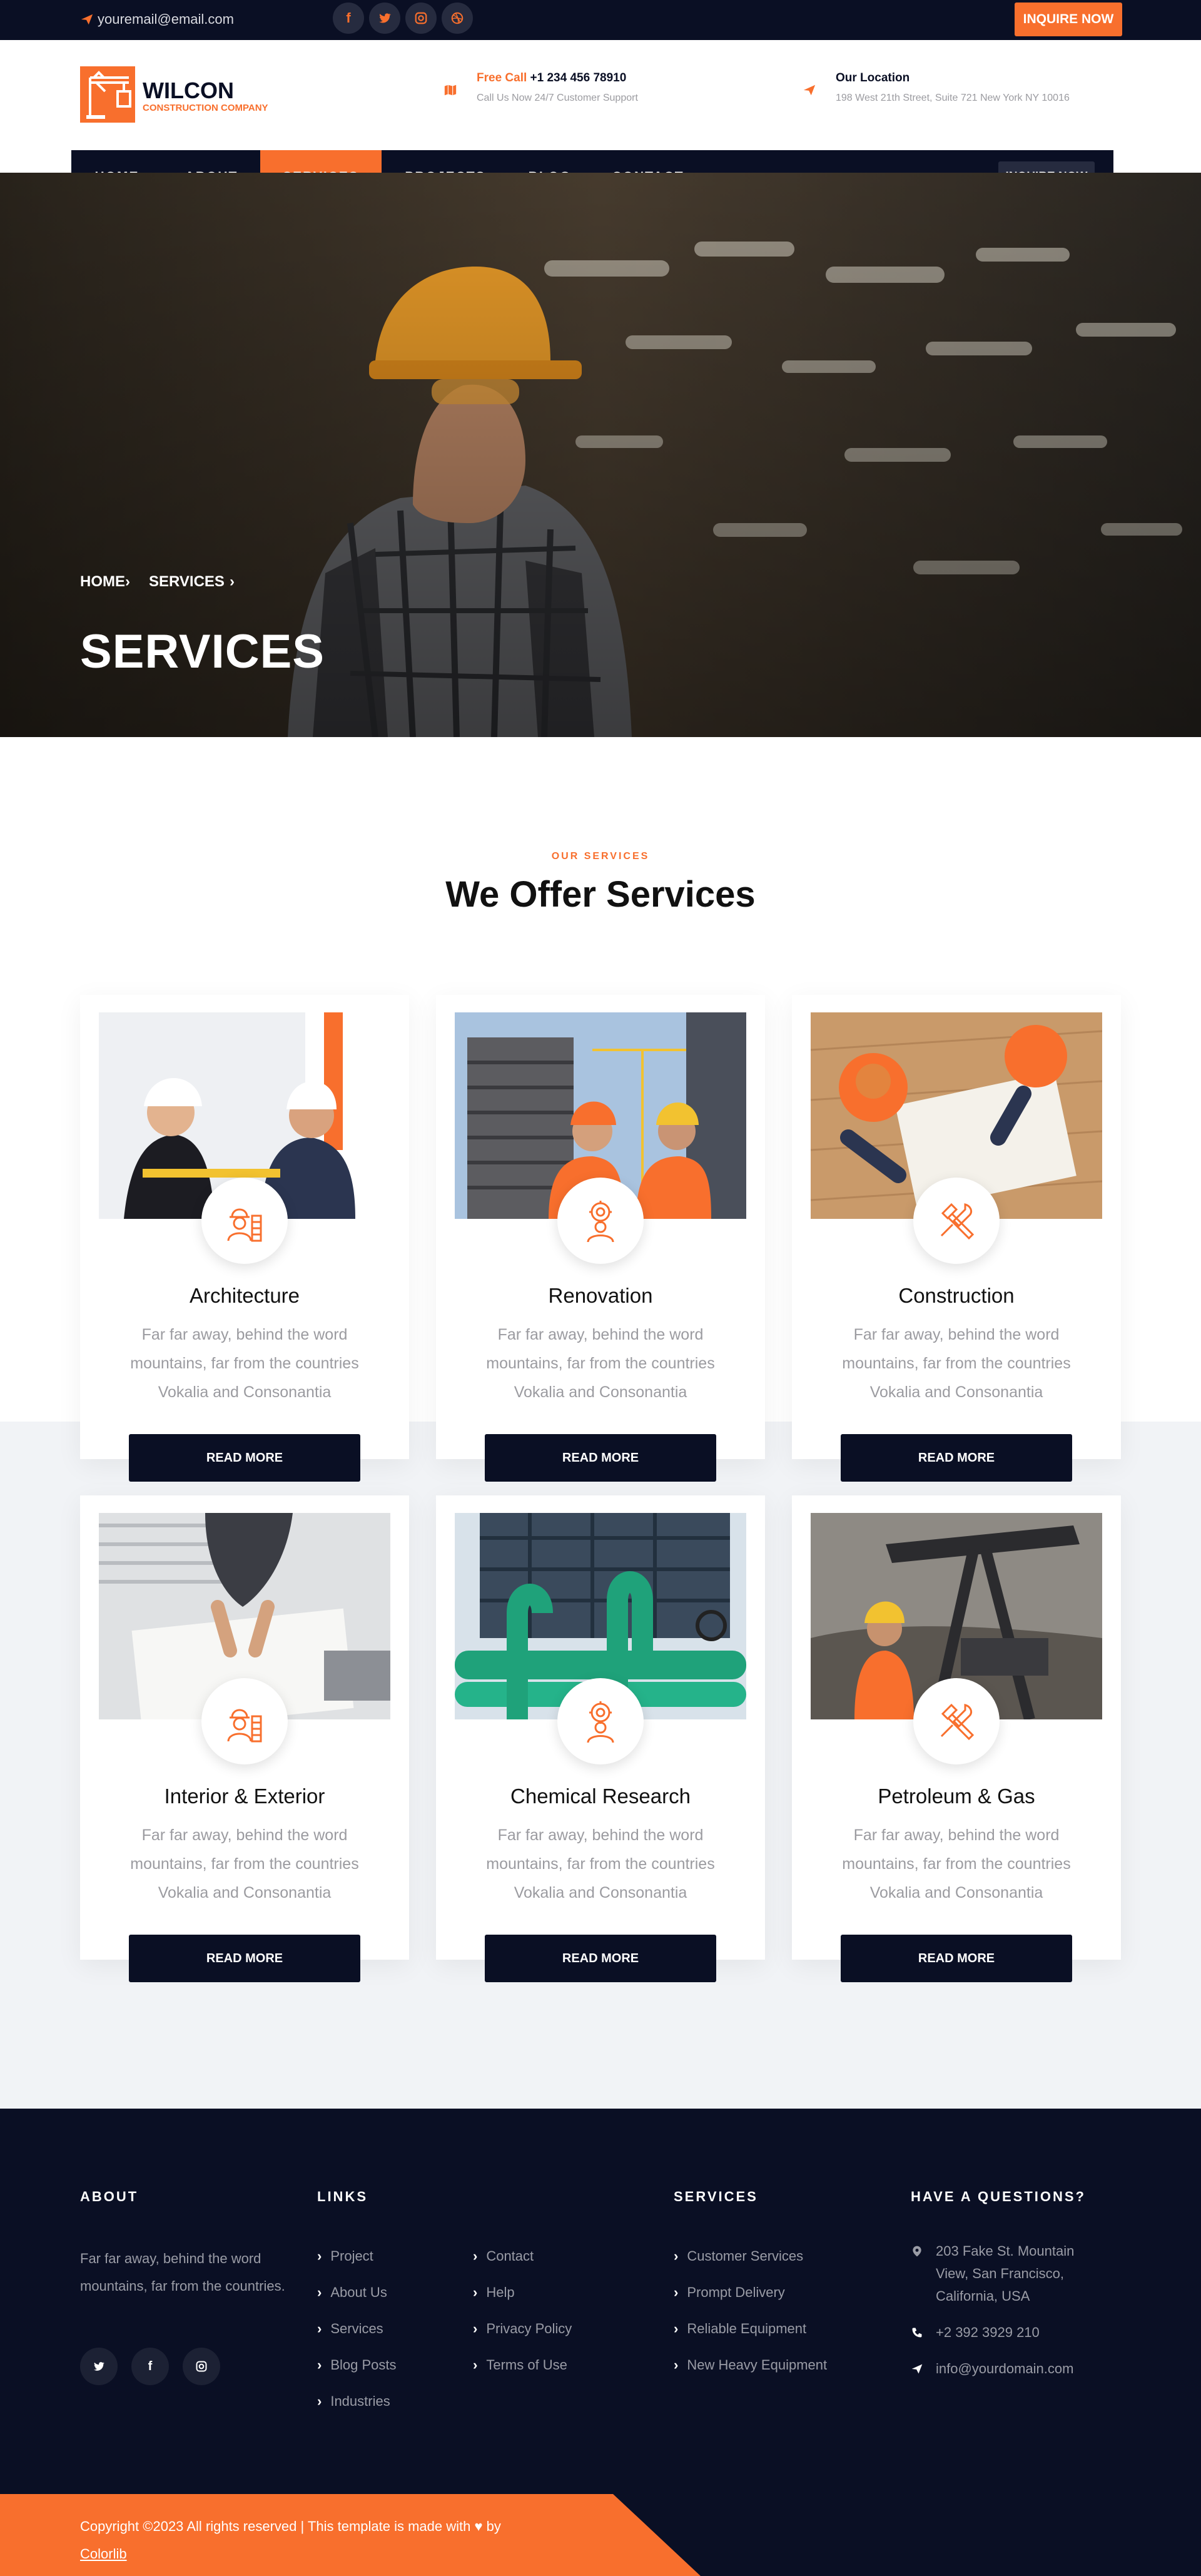 Image resolution: width=1201 pixels, height=2576 pixels. I want to click on service-title: Architecture, so click(244, 1296).